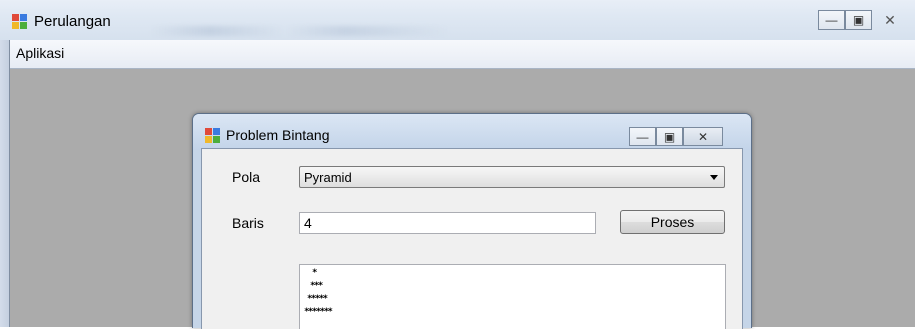 Image resolution: width=915 pixels, height=329 pixels. Describe the element at coordinates (246, 177) in the screenshot. I see `pola-label: Pola` at that location.